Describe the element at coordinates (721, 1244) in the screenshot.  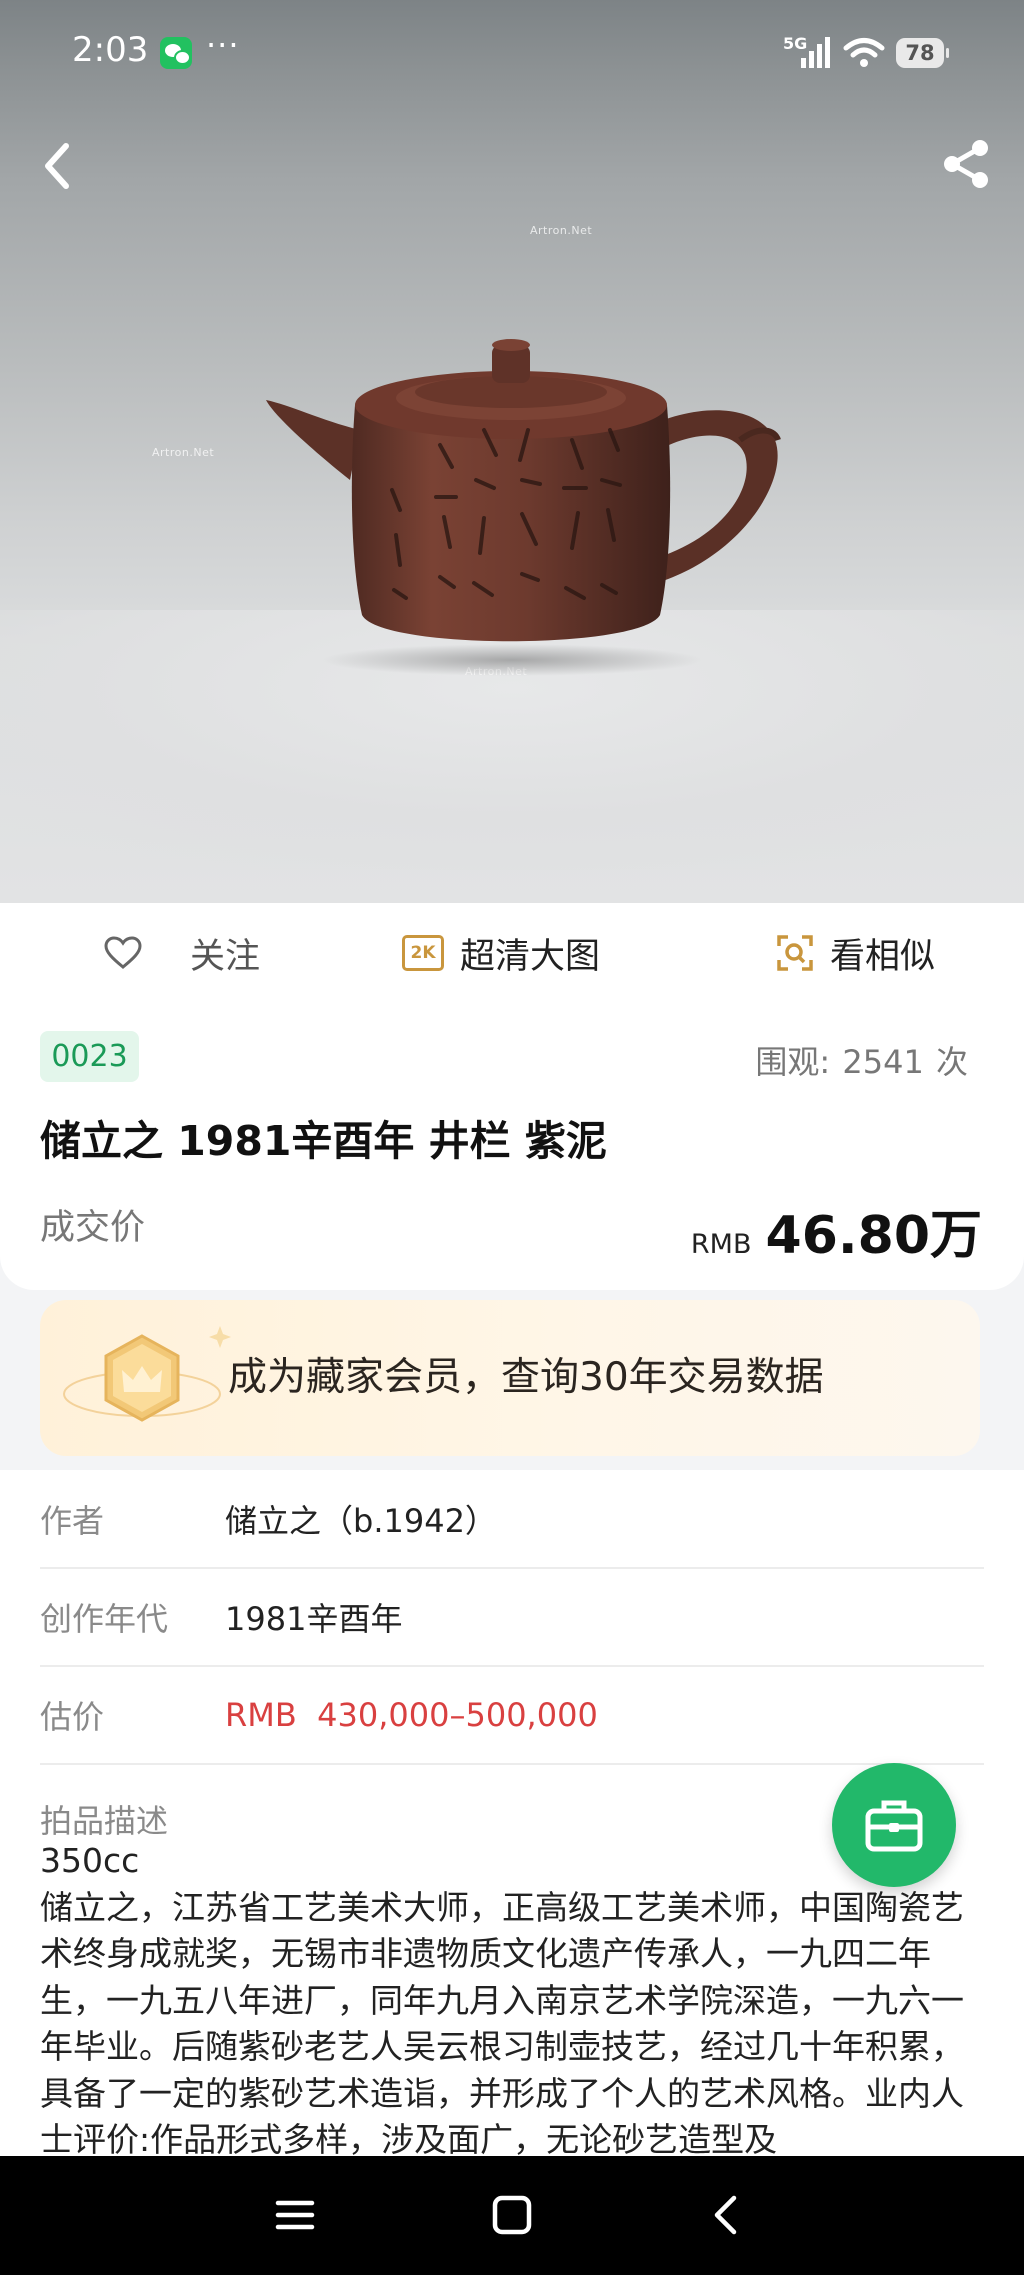
I see `price-currency: RMB` at that location.